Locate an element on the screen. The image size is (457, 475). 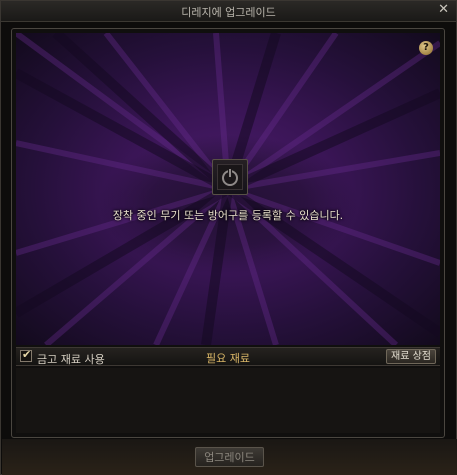
help-icon: ? is located at coordinates (426, 48).